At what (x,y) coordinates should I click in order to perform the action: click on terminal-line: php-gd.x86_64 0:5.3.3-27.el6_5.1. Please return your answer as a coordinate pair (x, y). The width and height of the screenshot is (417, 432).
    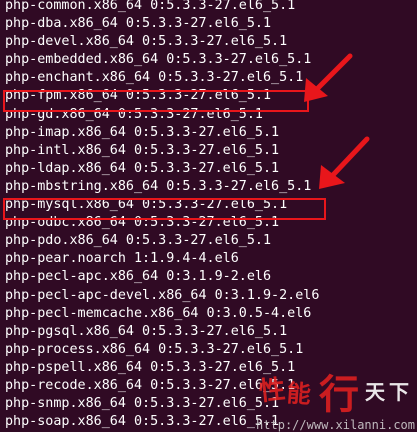
    Looking at the image, I should click on (134, 114).